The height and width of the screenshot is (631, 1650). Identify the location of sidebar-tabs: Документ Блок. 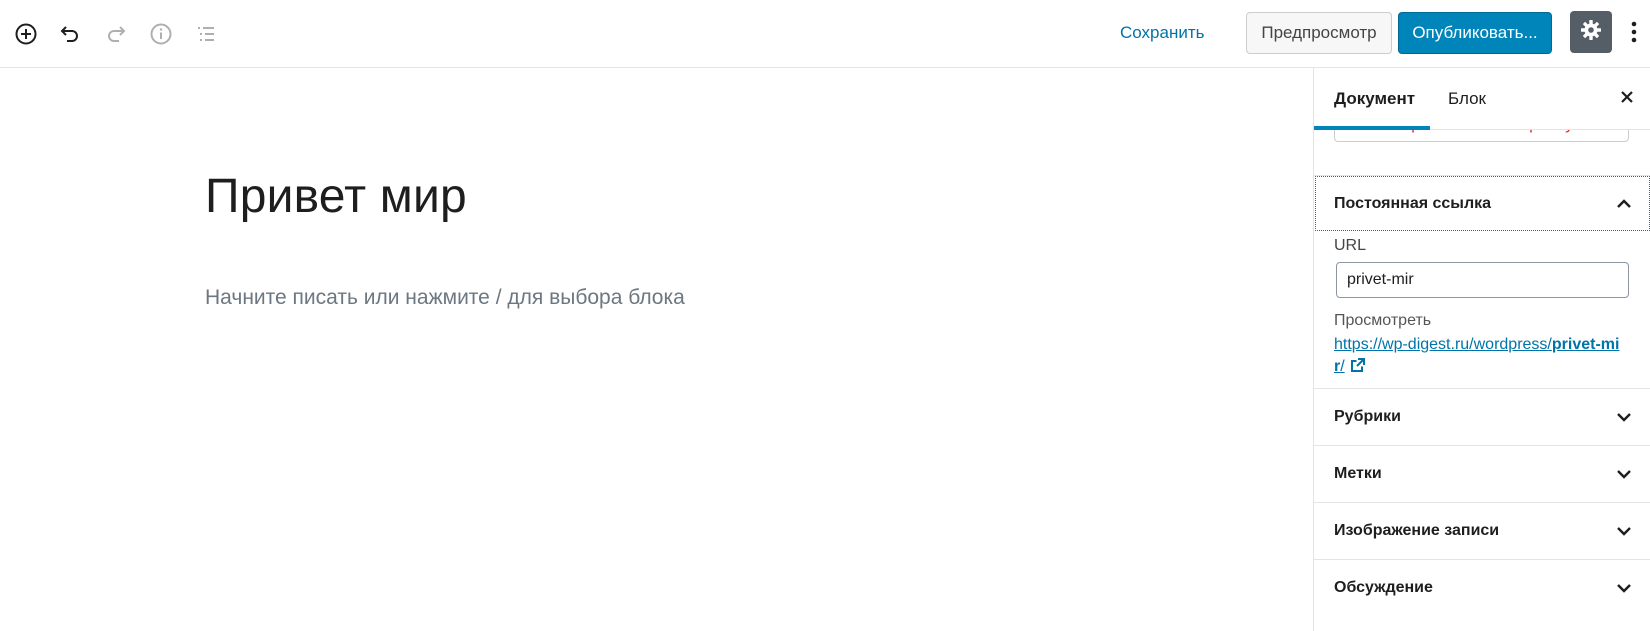
(1482, 99).